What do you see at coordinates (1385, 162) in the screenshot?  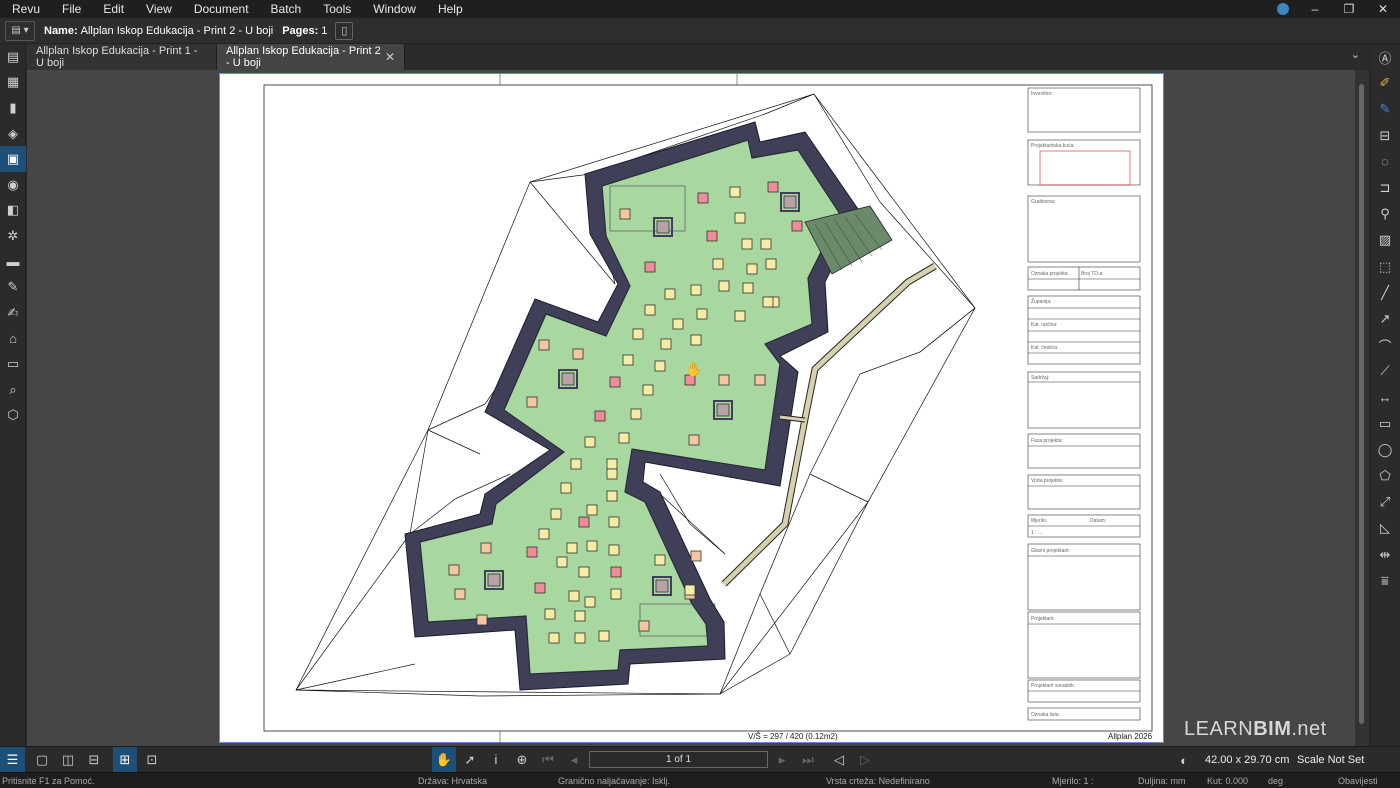 I see `cloud-icon: ◌` at bounding box center [1385, 162].